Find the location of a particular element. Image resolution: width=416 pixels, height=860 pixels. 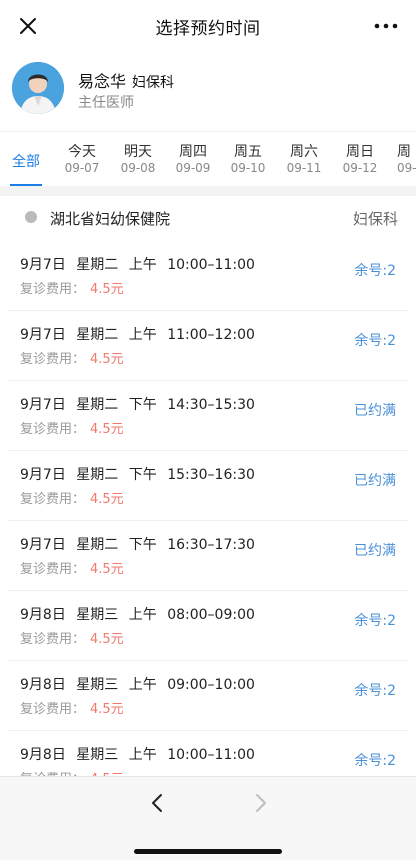

tab-date-label: 09-09 is located at coordinates (193, 168).